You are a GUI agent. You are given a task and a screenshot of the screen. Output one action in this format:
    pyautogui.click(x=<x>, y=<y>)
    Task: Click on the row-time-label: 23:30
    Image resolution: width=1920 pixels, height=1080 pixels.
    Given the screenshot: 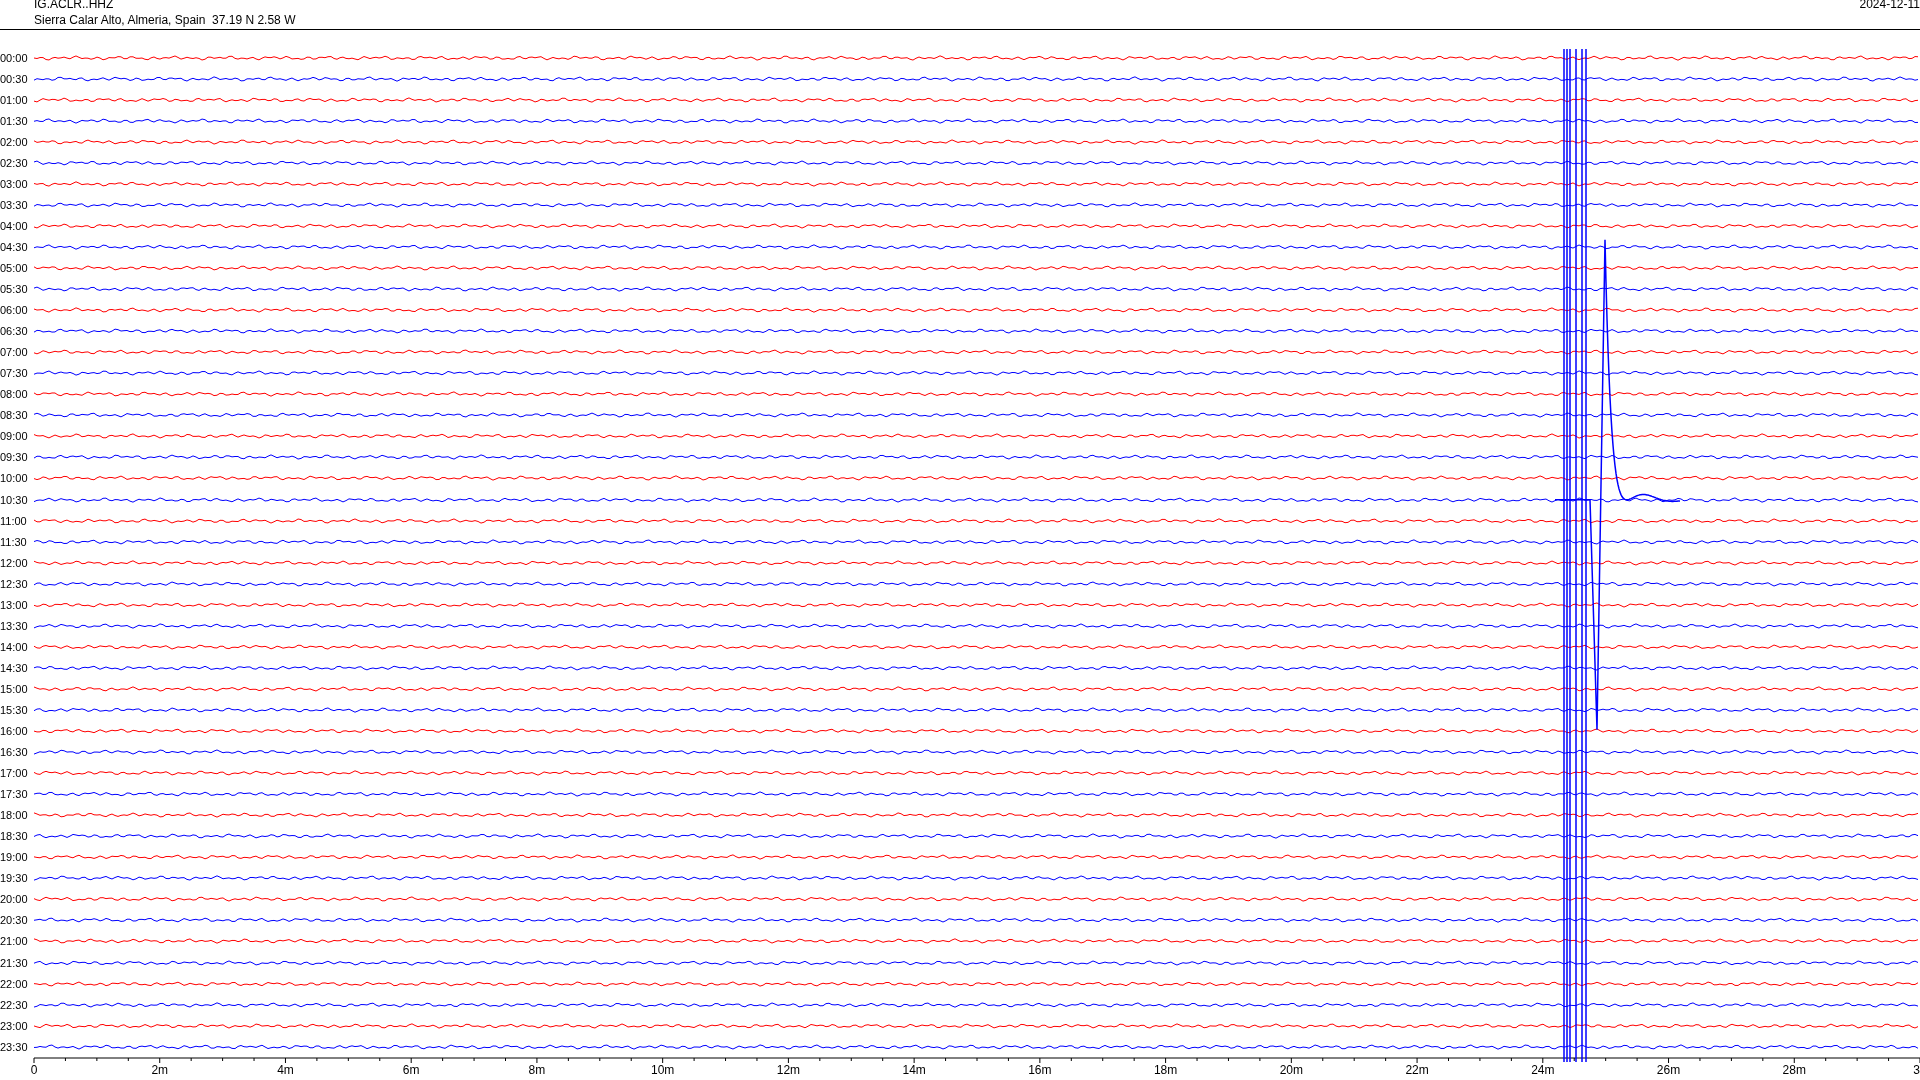 What is the action you would take?
    pyautogui.click(x=14, y=1046)
    